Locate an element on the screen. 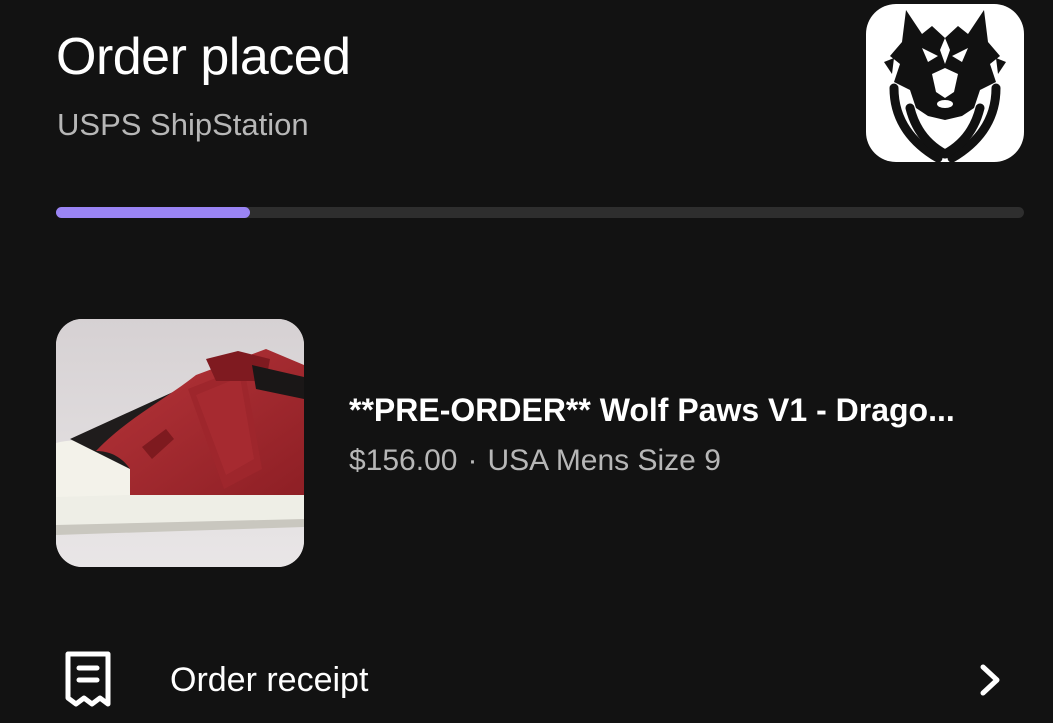 The image size is (1053, 723). order-progress-bar is located at coordinates (540, 212).